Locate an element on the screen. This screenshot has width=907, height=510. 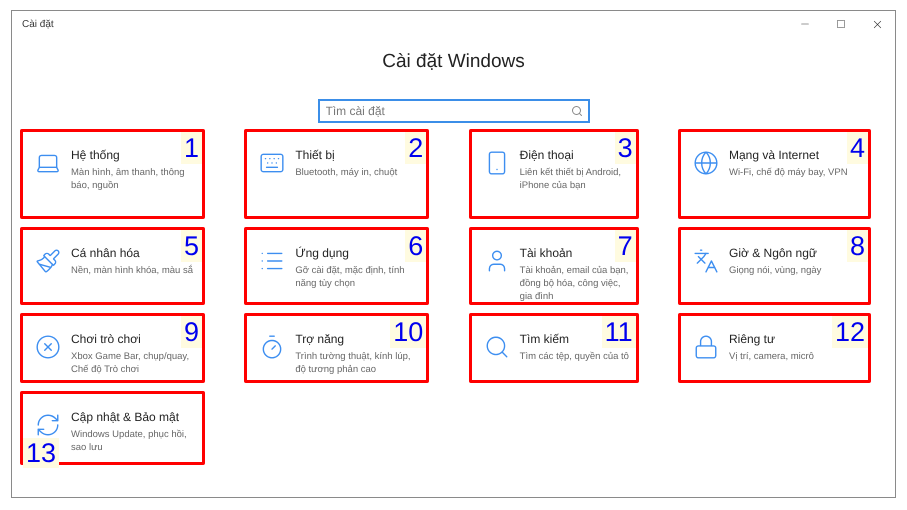
settings-tile: Mạng và Internet Wi-Fi, chế độ máy bay, VPN 4 is located at coordinates (774, 174).